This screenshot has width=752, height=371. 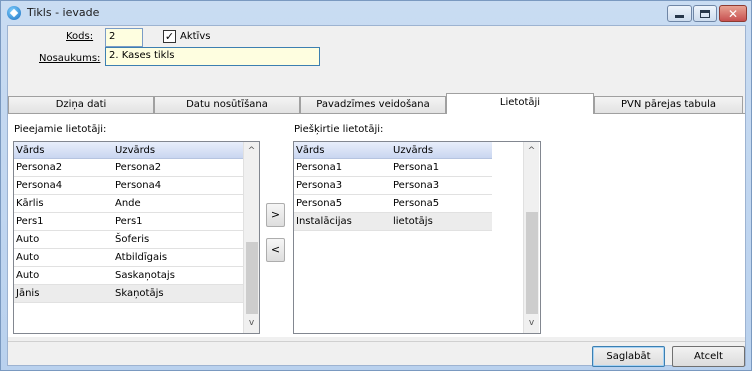 What do you see at coordinates (30, 203) in the screenshot?
I see `cell-vards: Kārlis` at bounding box center [30, 203].